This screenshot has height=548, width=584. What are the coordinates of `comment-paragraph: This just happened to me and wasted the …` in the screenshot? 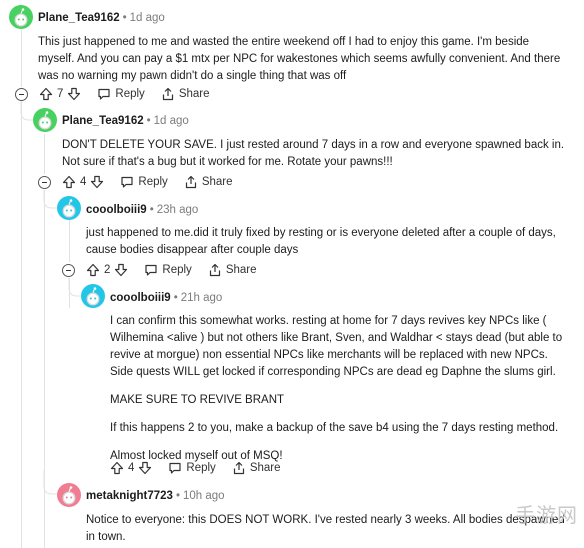 It's located at (299, 59).